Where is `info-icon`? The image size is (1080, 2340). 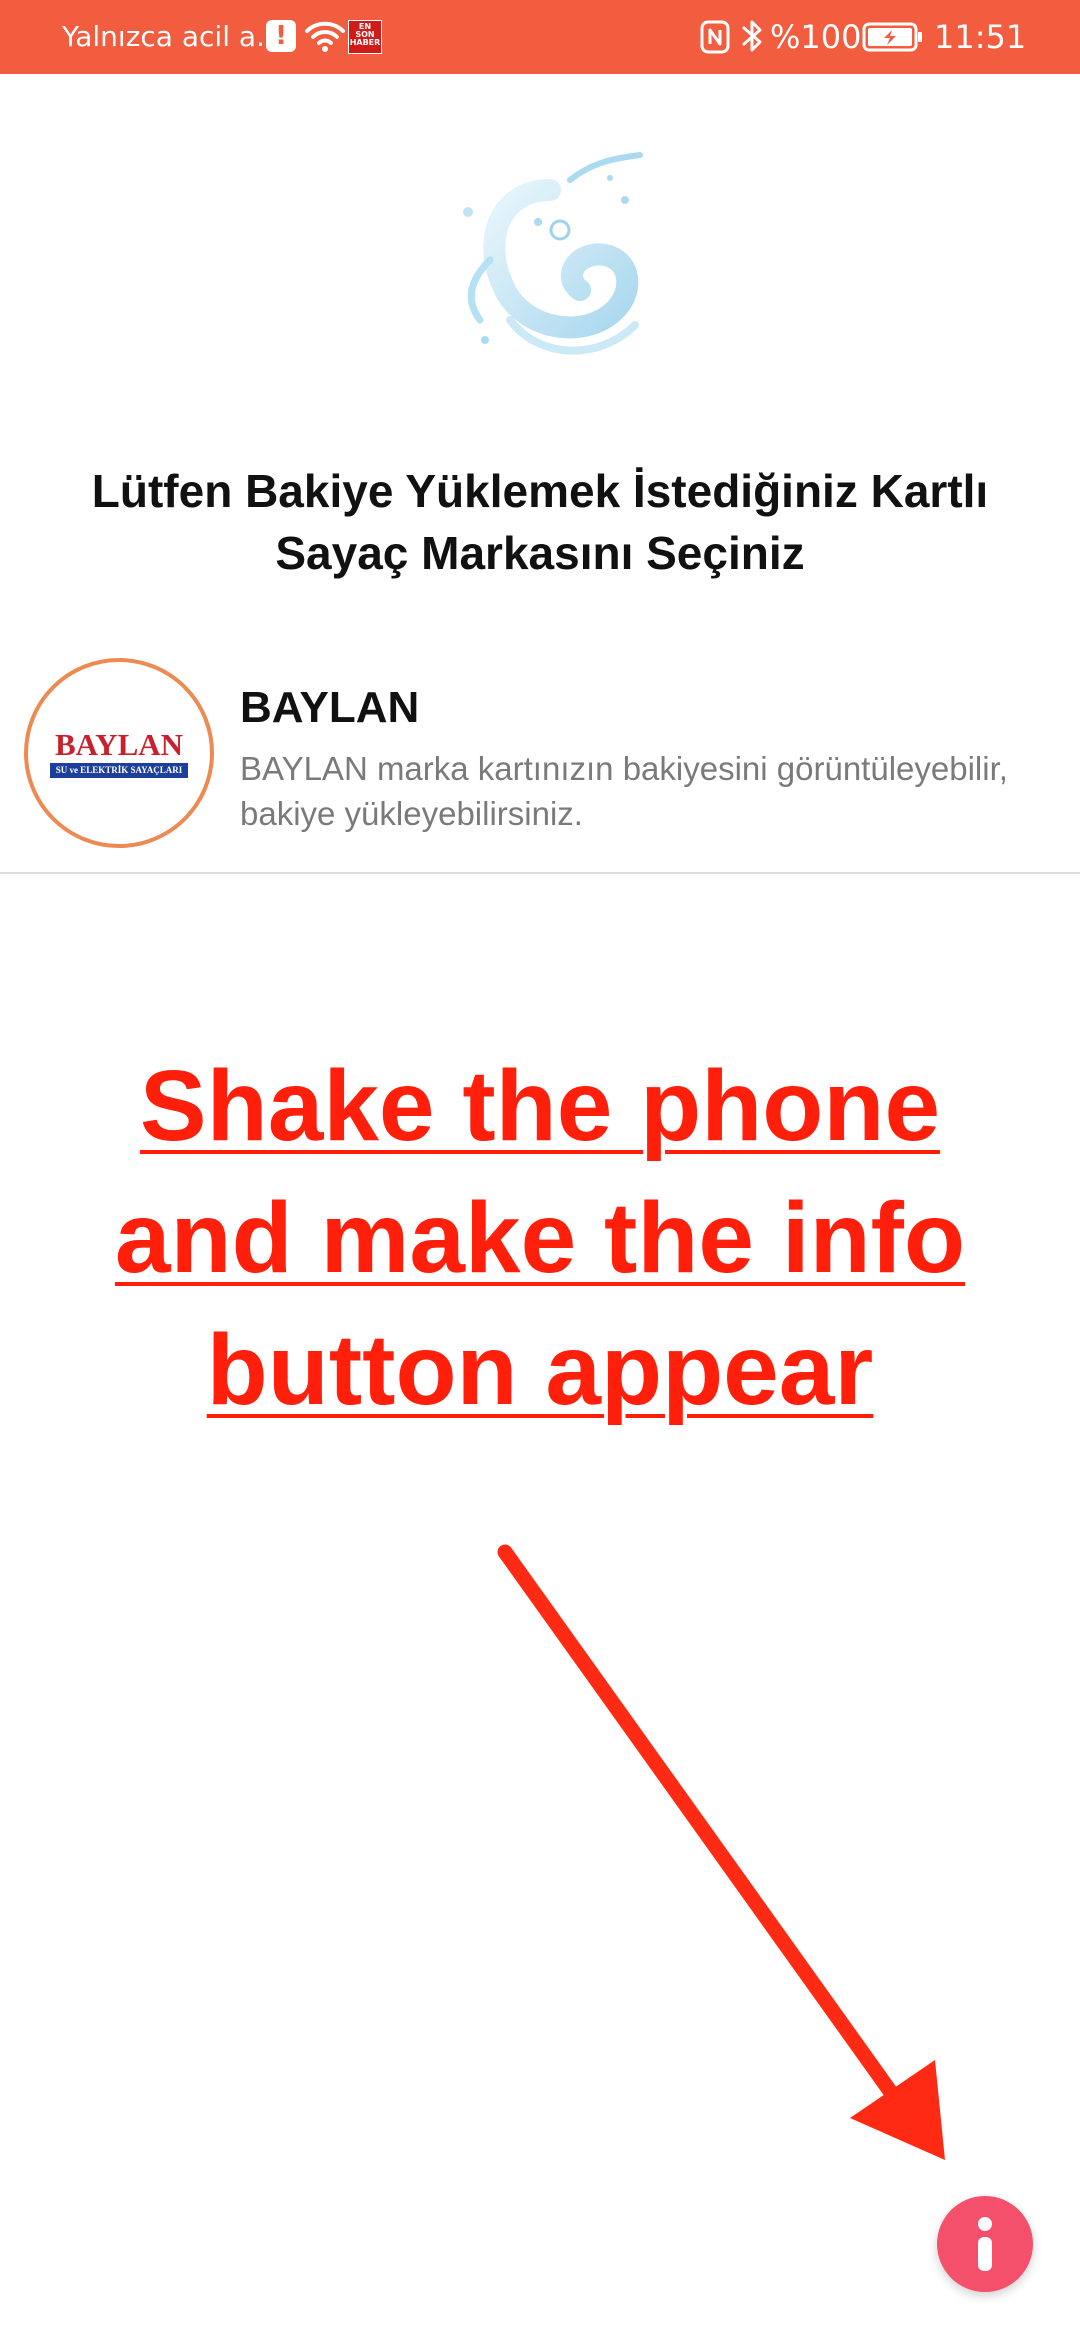 info-icon is located at coordinates (985, 2244).